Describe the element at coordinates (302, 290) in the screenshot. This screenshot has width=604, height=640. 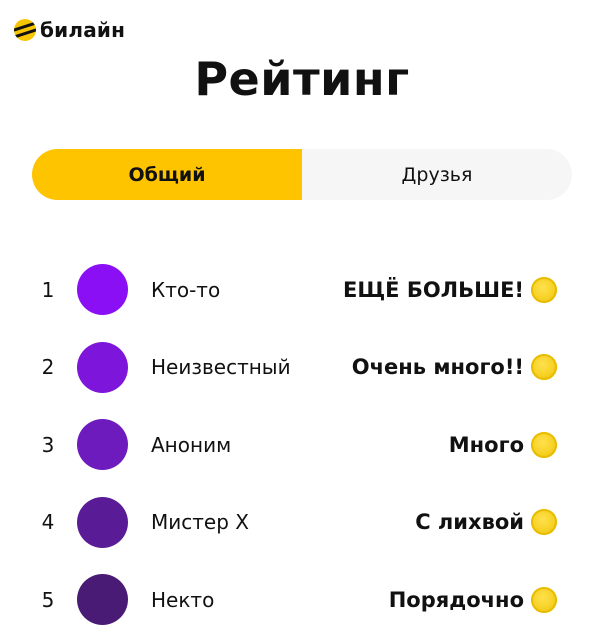
I see `leaderboard-row: 1 Кто-то ЕЩЁ БОЛЬШЕ!` at that location.